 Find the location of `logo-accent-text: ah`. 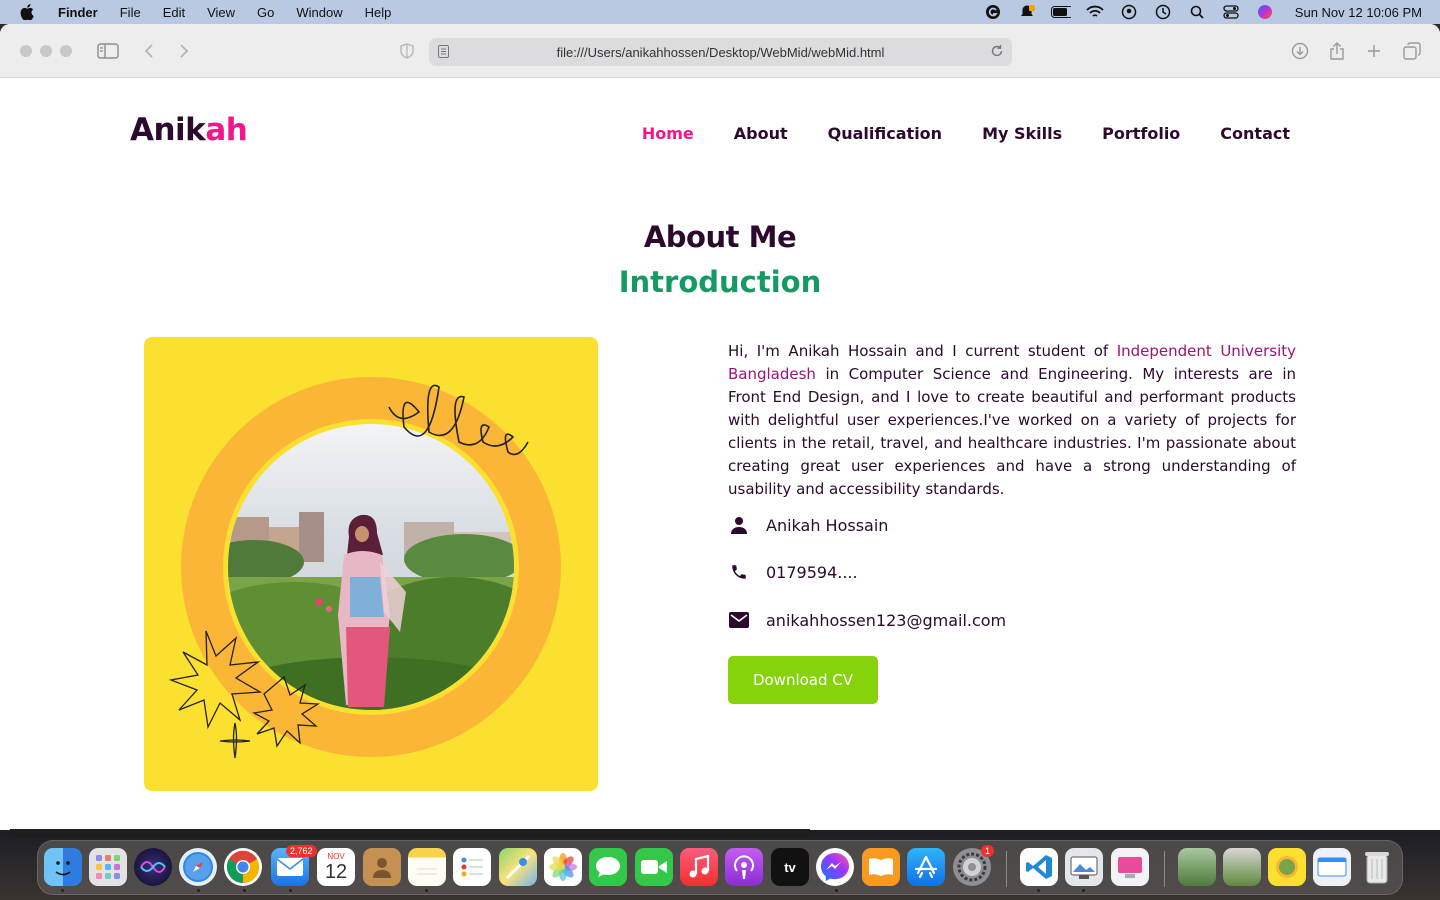

logo-accent-text: ah is located at coordinates (226, 130).